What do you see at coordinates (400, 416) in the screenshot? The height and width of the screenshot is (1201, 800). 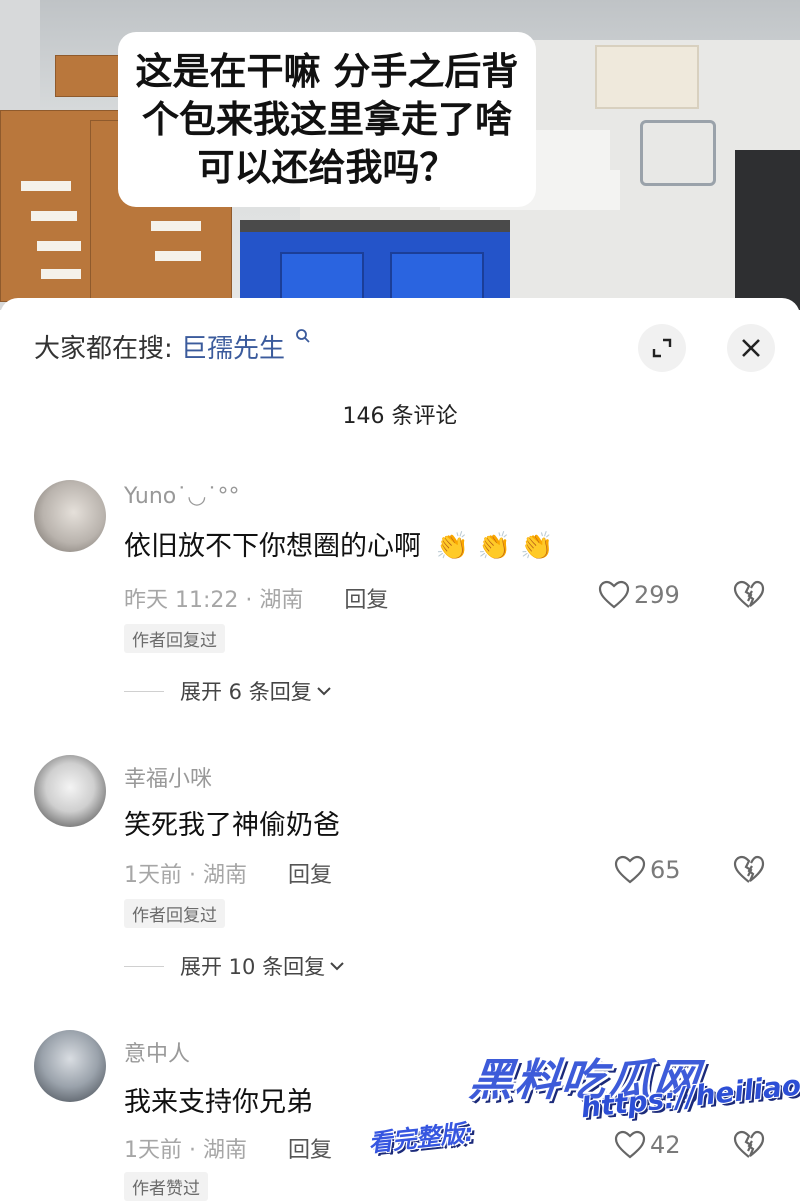 I see `comment-count: 146 条评论` at bounding box center [400, 416].